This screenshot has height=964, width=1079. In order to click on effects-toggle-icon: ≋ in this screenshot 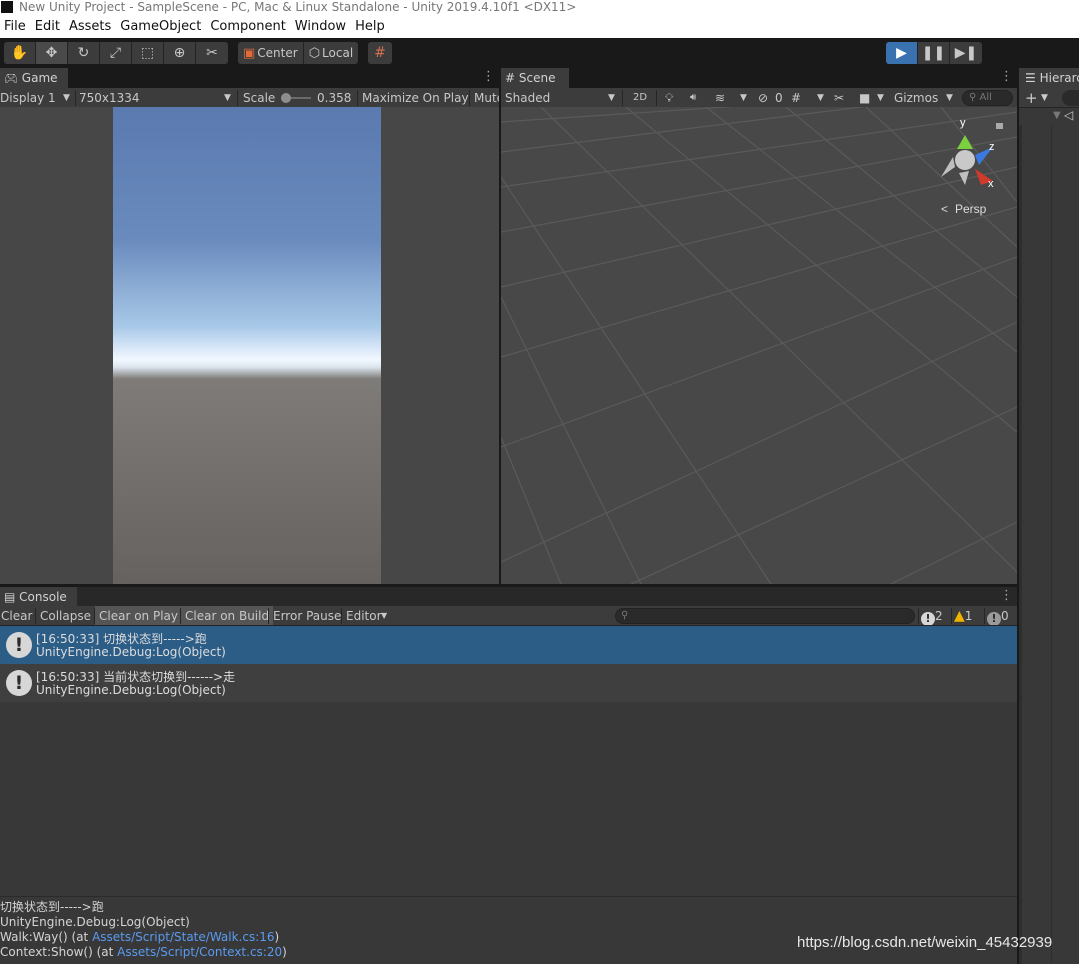, I will do `click(720, 97)`.